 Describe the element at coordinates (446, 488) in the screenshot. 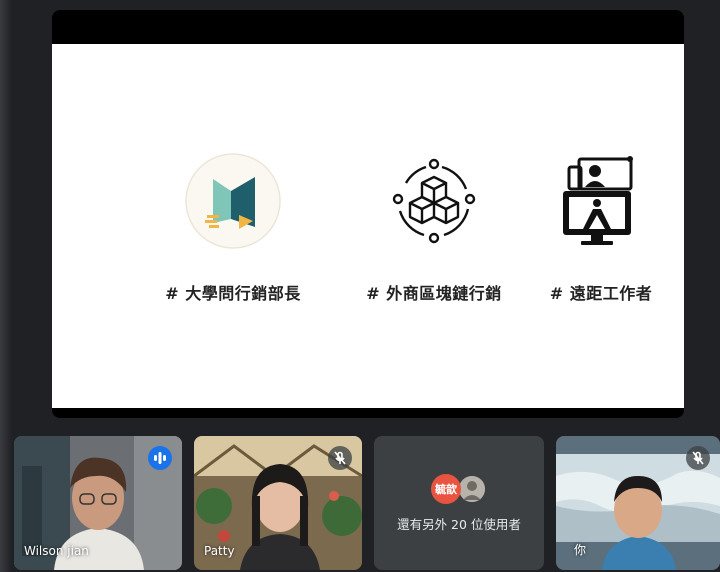

I see `avatar: 毓歆` at that location.